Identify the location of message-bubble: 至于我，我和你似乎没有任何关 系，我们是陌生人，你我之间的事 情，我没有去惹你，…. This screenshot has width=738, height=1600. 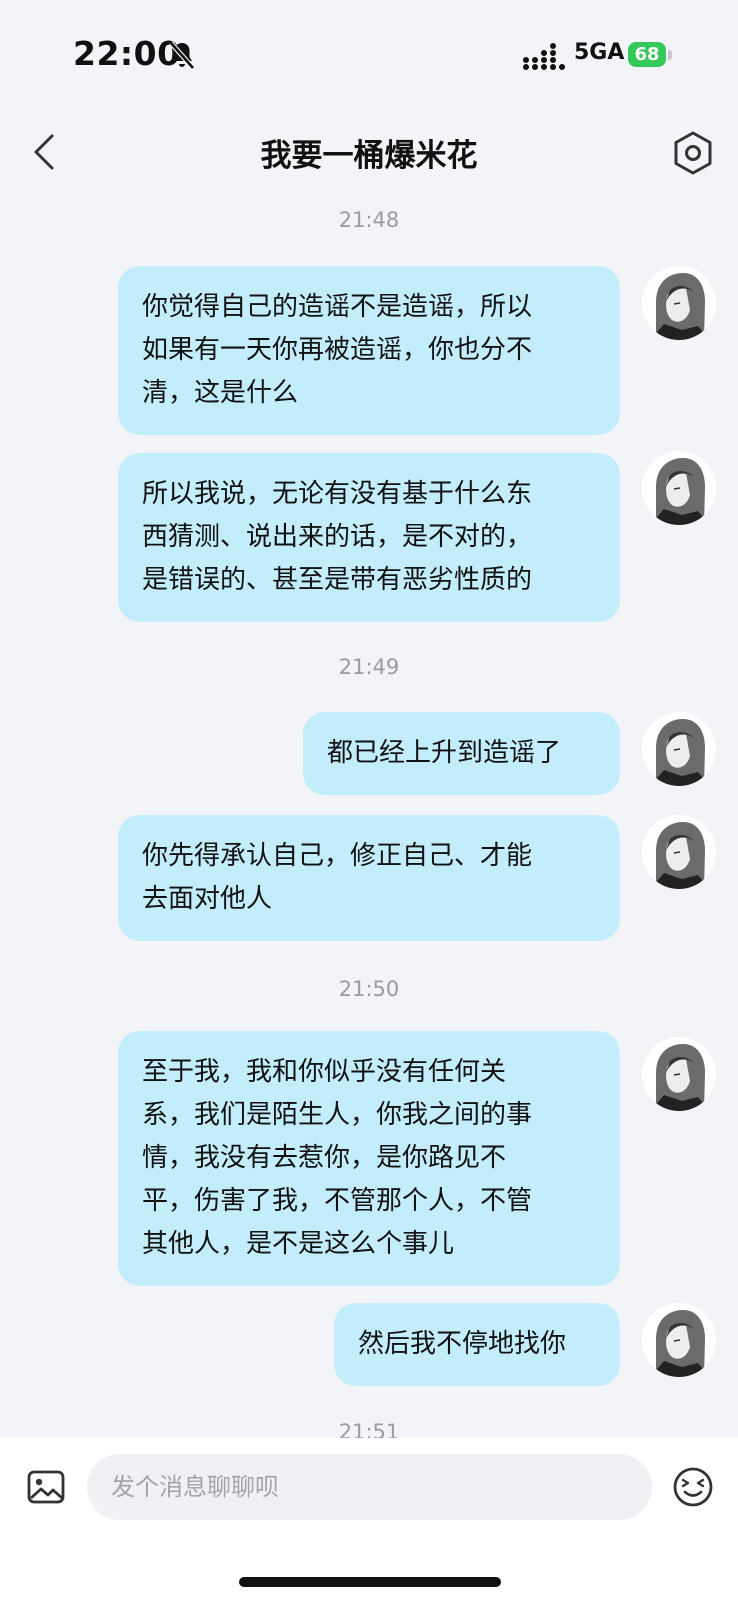
(369, 1158).